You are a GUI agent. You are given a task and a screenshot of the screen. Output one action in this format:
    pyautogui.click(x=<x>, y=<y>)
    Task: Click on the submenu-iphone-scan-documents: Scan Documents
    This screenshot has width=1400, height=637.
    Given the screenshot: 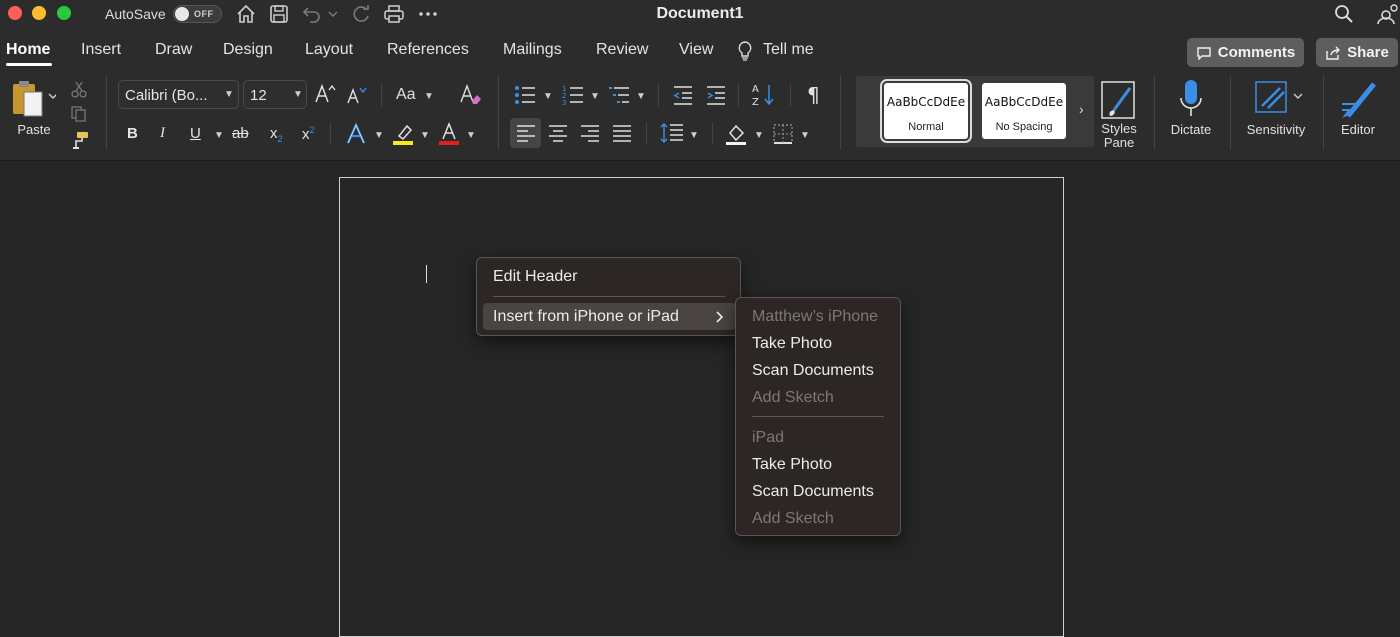 What is the action you would take?
    pyautogui.click(x=813, y=371)
    